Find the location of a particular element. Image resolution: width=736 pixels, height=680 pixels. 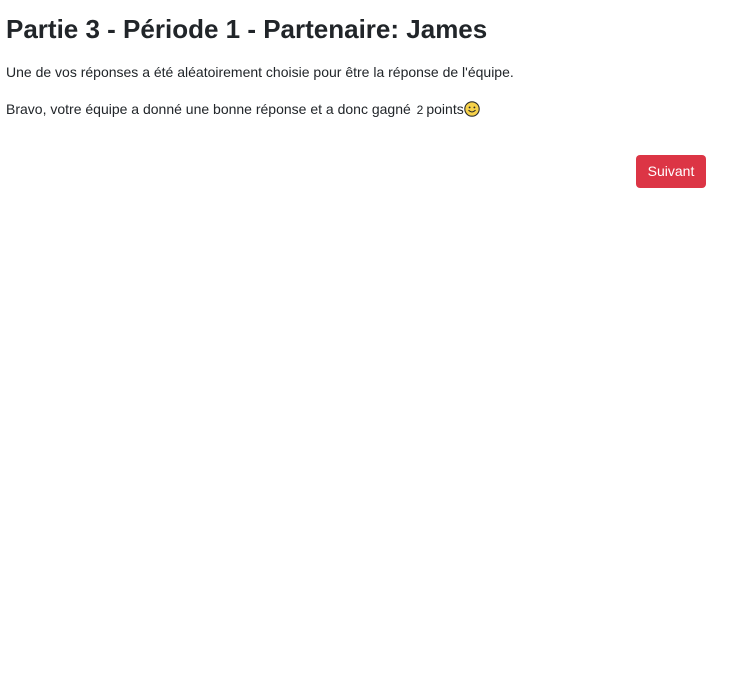

page-title: Partie 3 - Période 1 - Partenaire: James is located at coordinates (247, 29).